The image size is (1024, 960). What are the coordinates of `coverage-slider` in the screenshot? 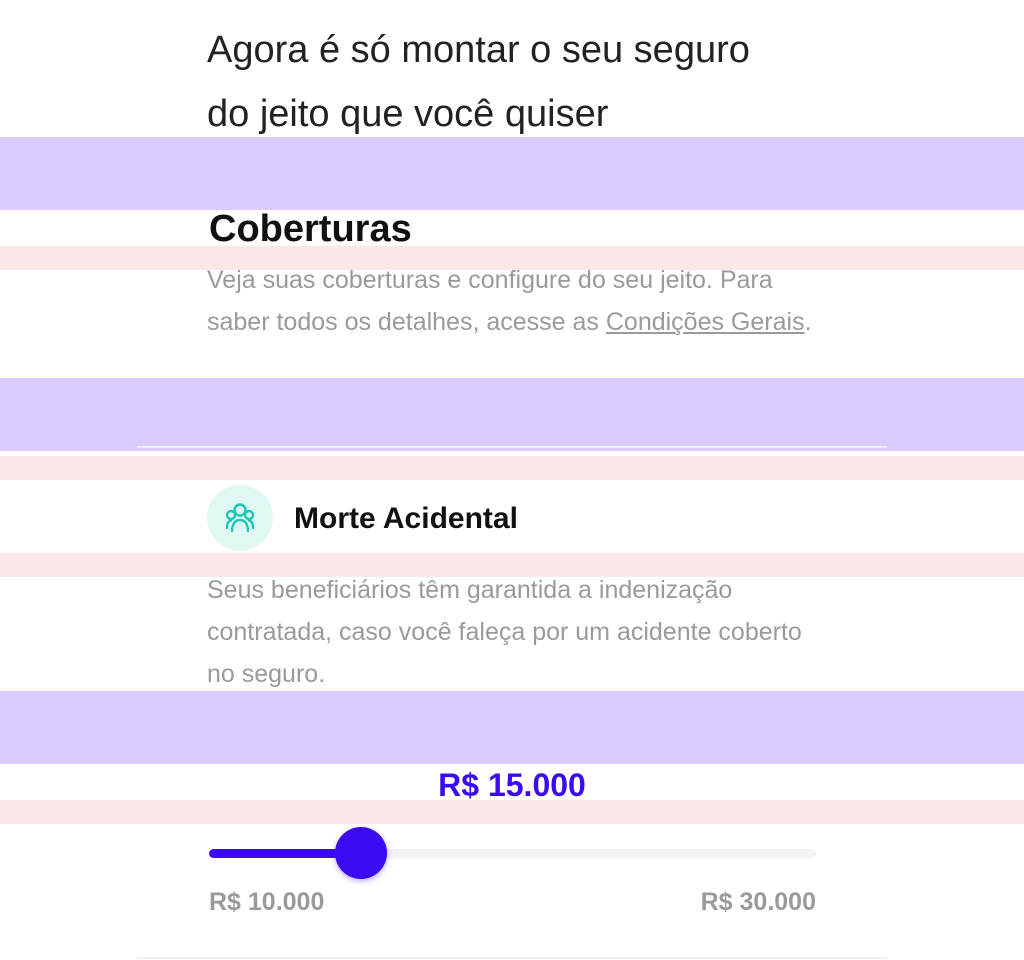 It's located at (512, 854).